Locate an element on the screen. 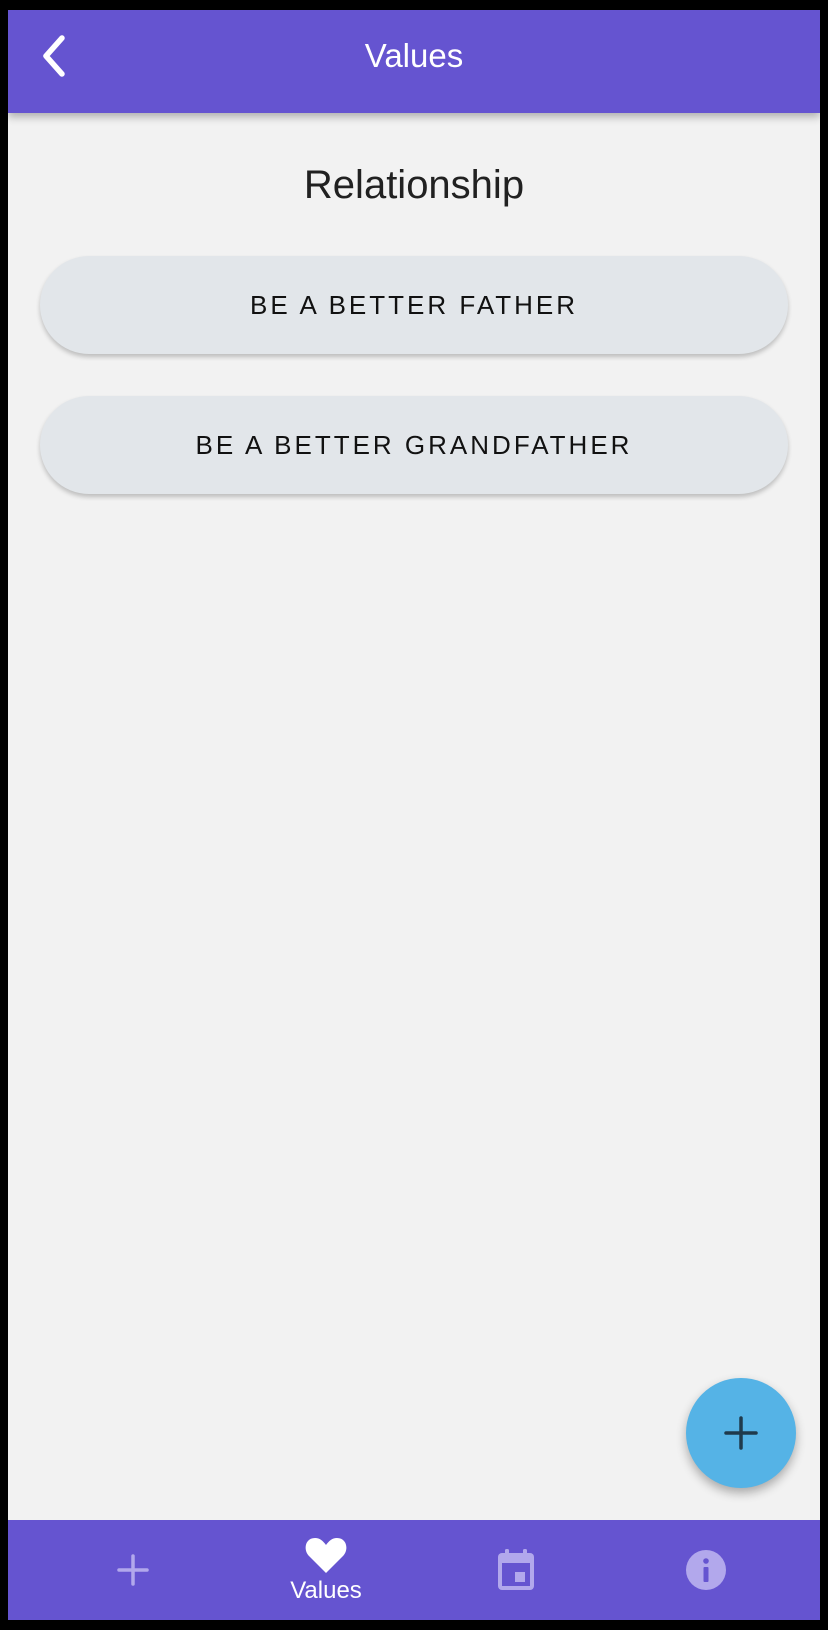 Image resolution: width=828 pixels, height=1630 pixels. value-button-grandfather: BE A BETTER GRANDFATHER is located at coordinates (414, 445).